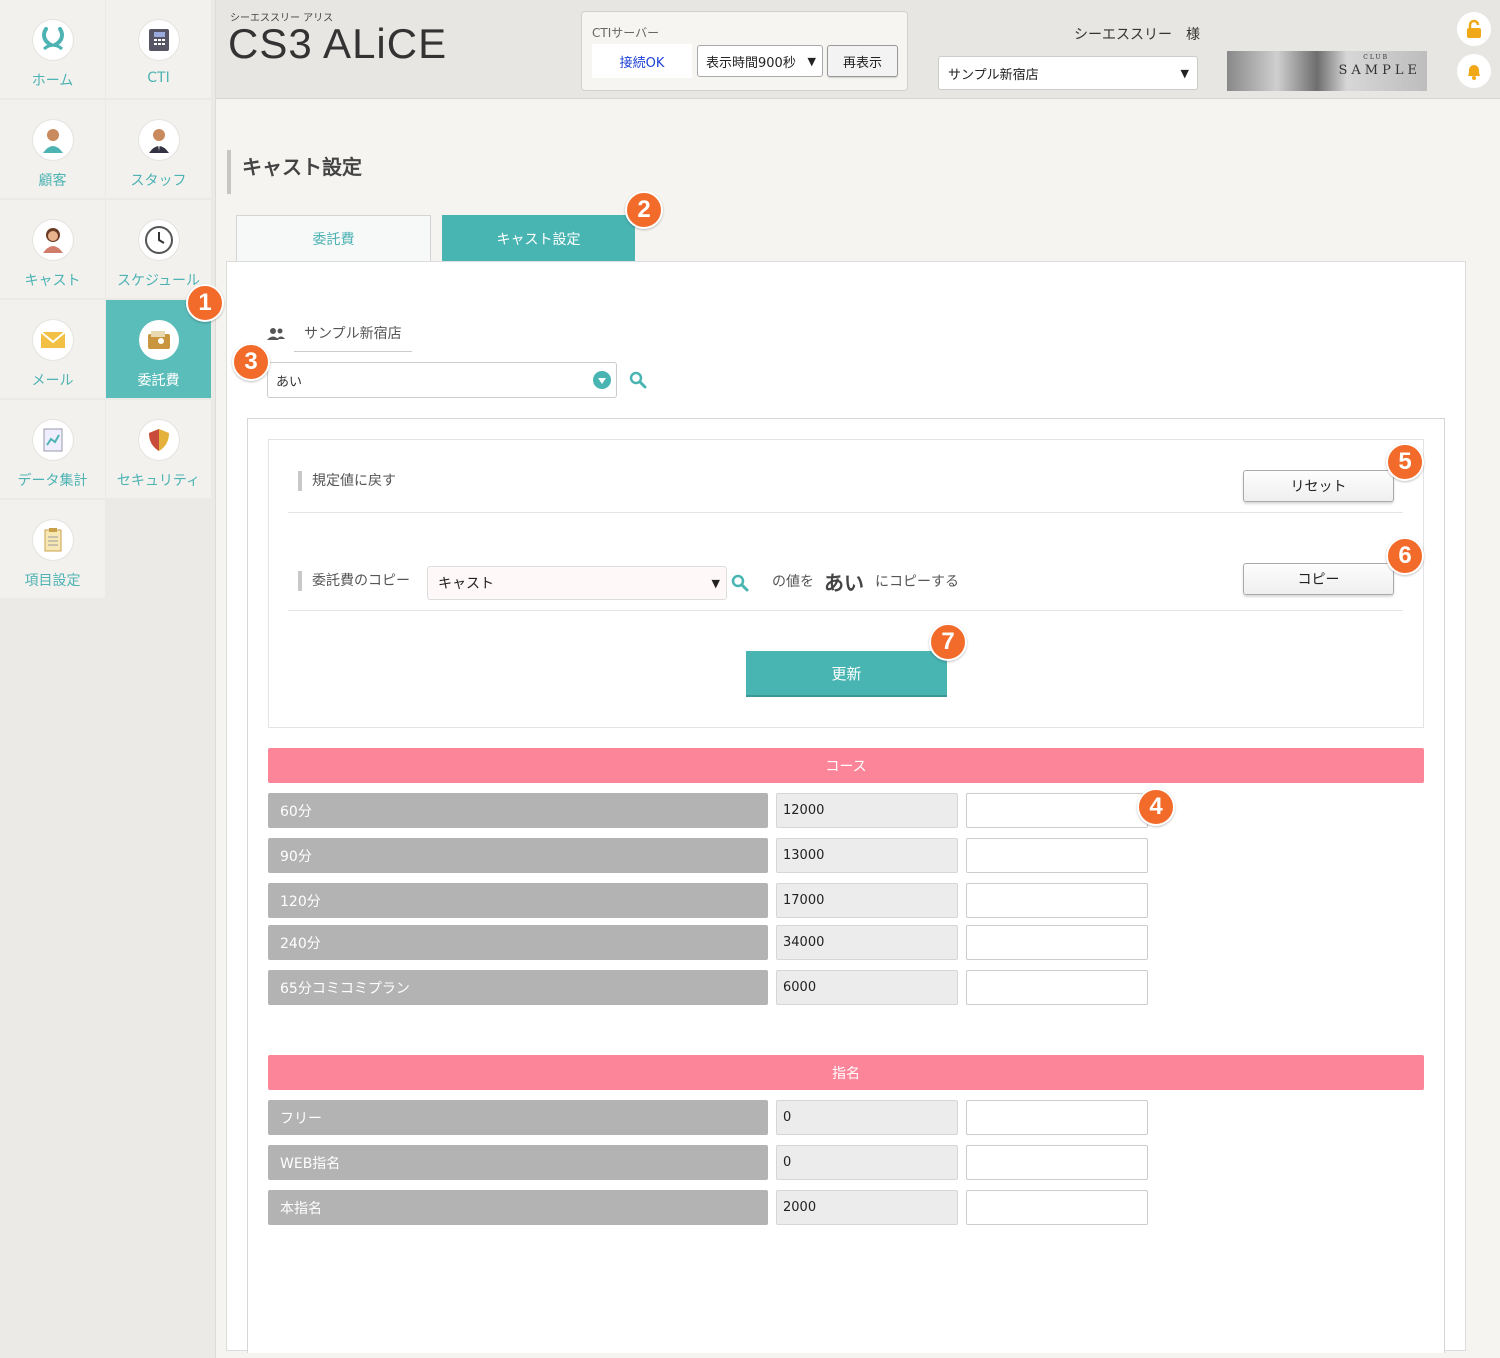 This screenshot has height=1358, width=1500. I want to click on fee-name: 240分, so click(518, 942).